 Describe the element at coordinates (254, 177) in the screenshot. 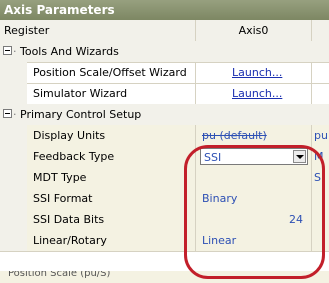

I see `mdt-type-value` at that location.